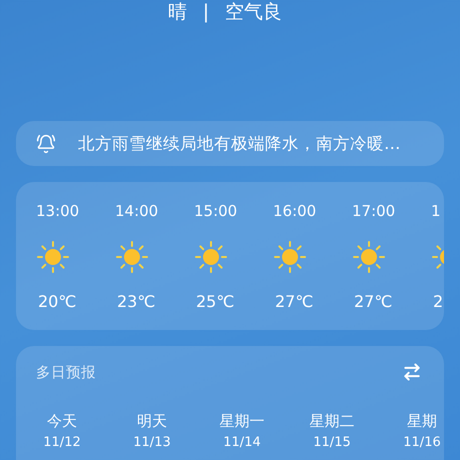 The height and width of the screenshot is (460, 460). Describe the element at coordinates (422, 442) in the screenshot. I see `day-date: 11/16` at that location.